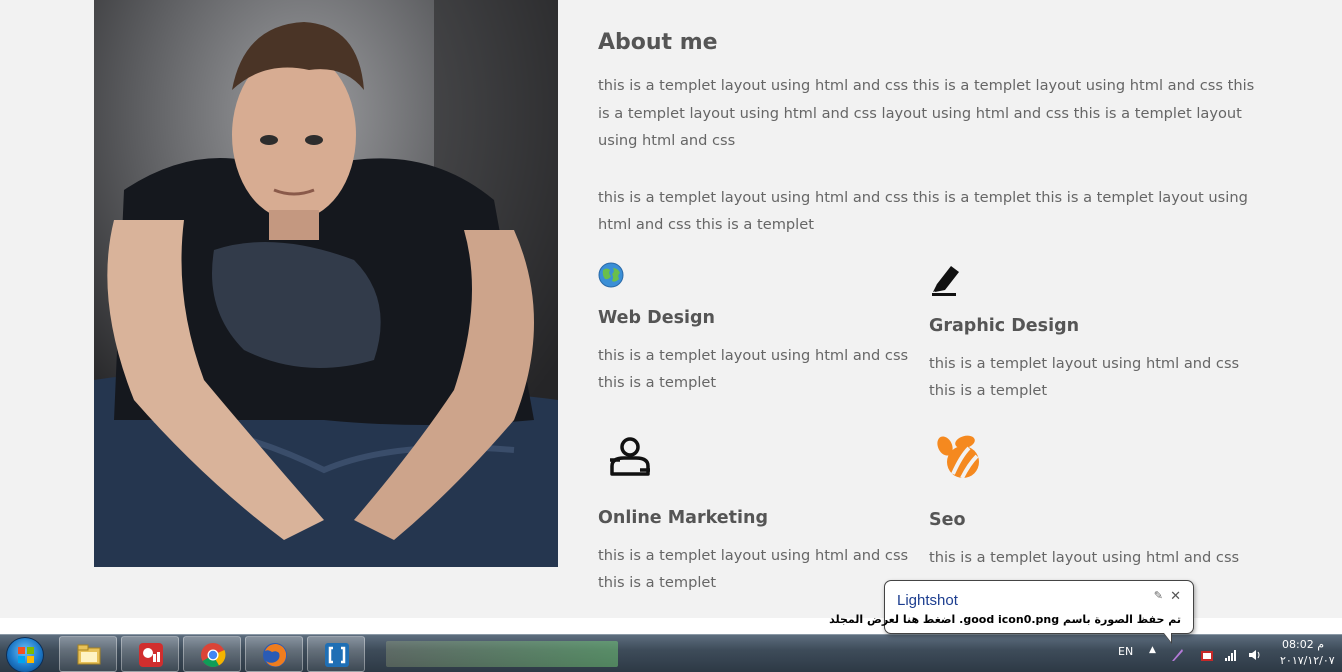 The height and width of the screenshot is (672, 1342). I want to click on windows-logo-icon, so click(26, 655).